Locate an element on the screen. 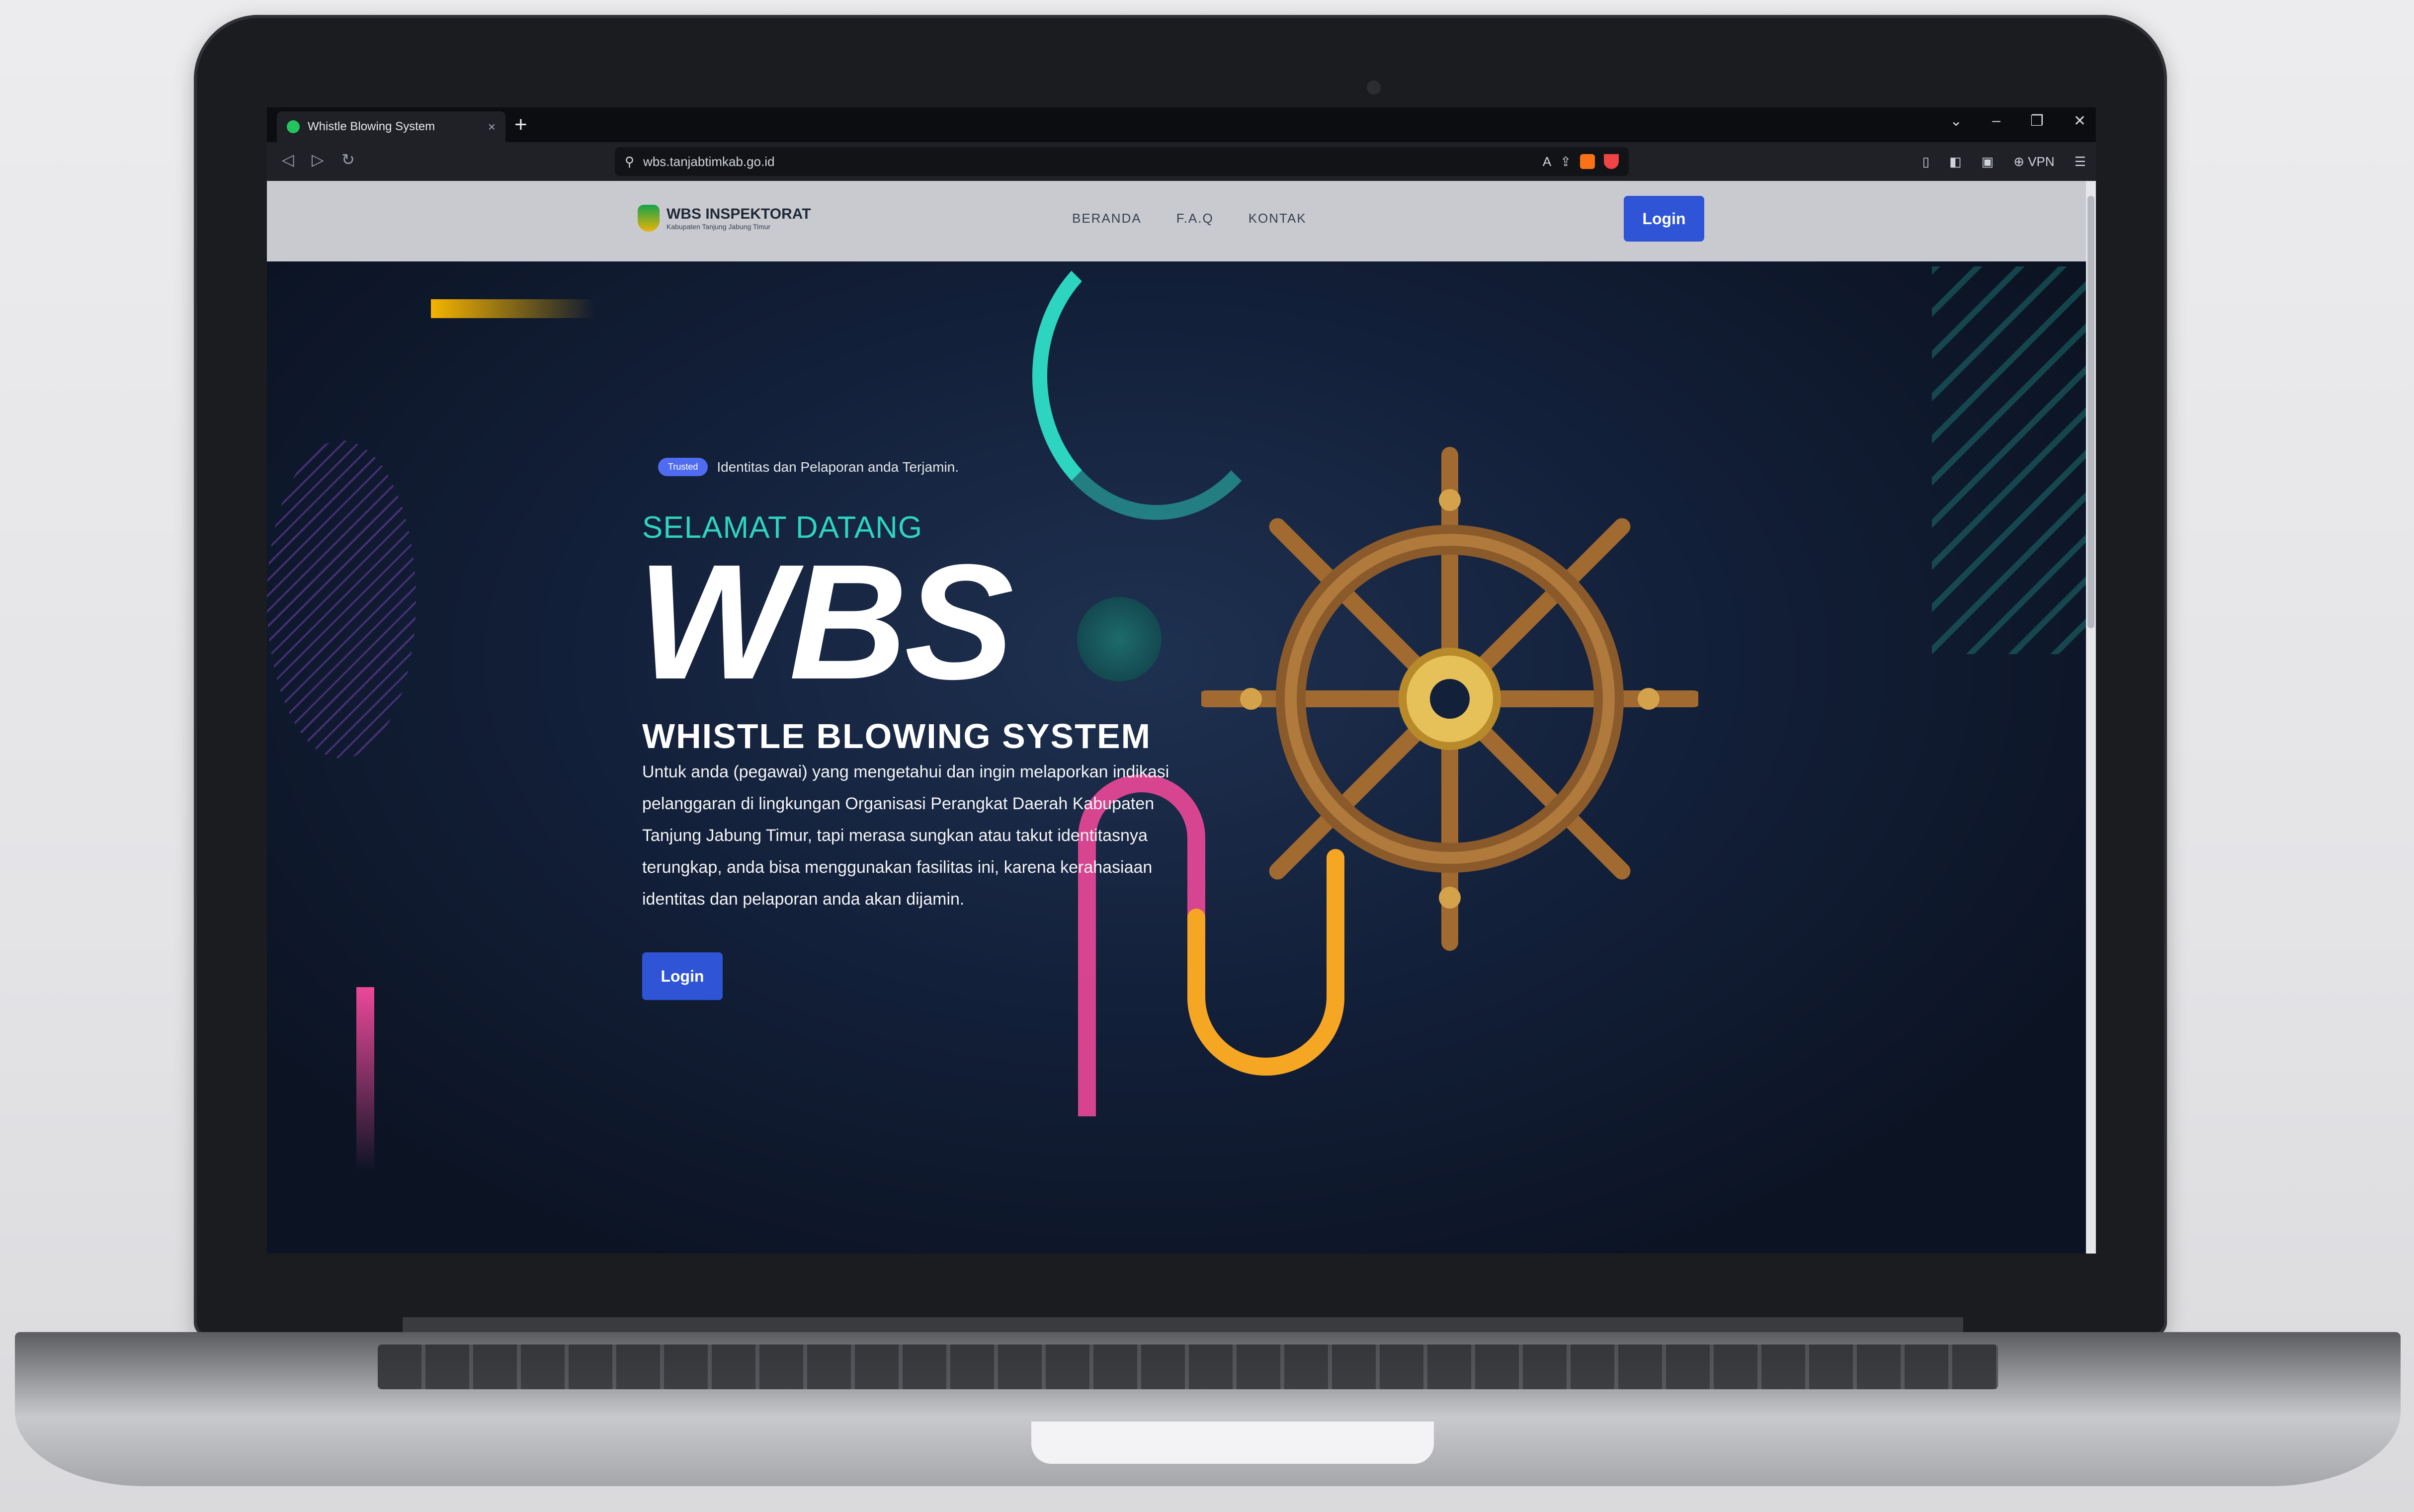 This screenshot has height=1512, width=2414. brave-shield-icon is located at coordinates (1587, 161).